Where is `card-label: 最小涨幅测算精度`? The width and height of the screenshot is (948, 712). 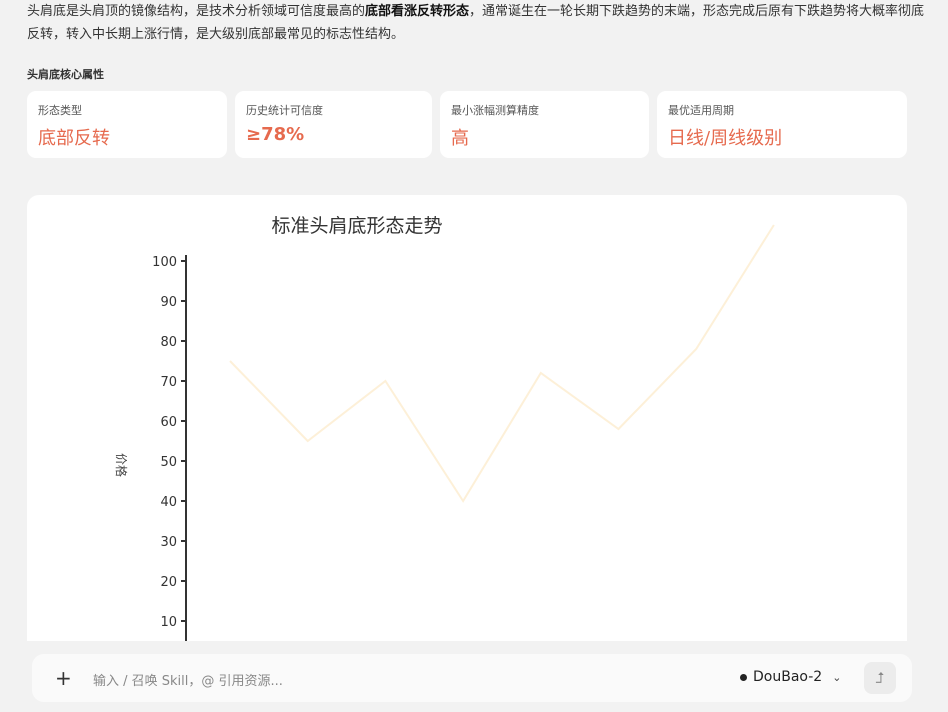
card-label: 最小涨幅测算精度 is located at coordinates (495, 110).